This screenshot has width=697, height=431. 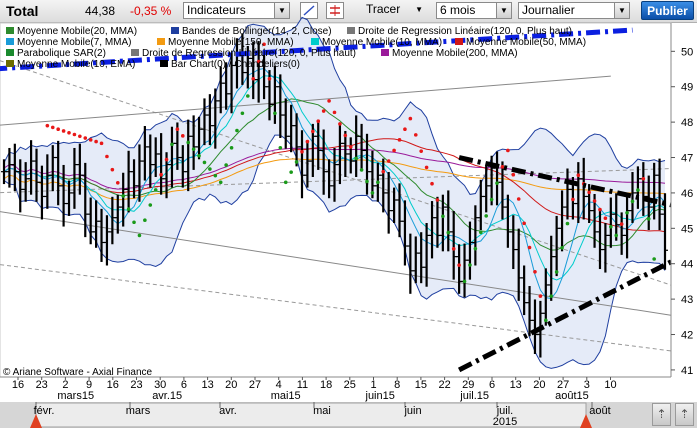 What do you see at coordinates (687, 300) in the screenshot?
I see `y-tick-label: 43` at bounding box center [687, 300].